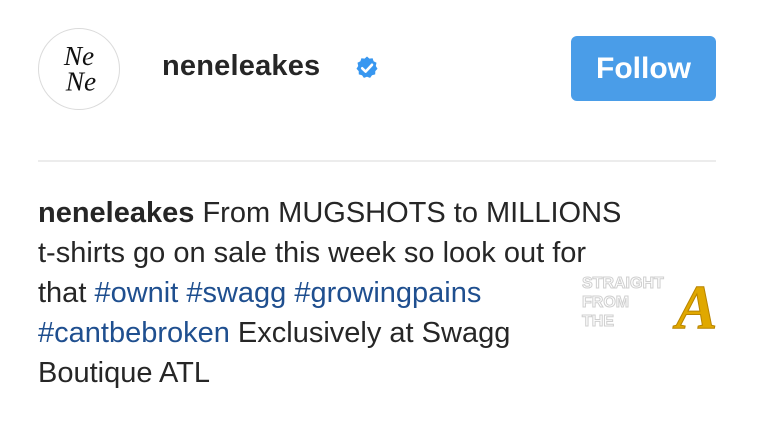 Image resolution: width=768 pixels, height=427 pixels. I want to click on caption-line-1: neneleakes From MUGSHOTS to MILLIONS, so click(388, 213).